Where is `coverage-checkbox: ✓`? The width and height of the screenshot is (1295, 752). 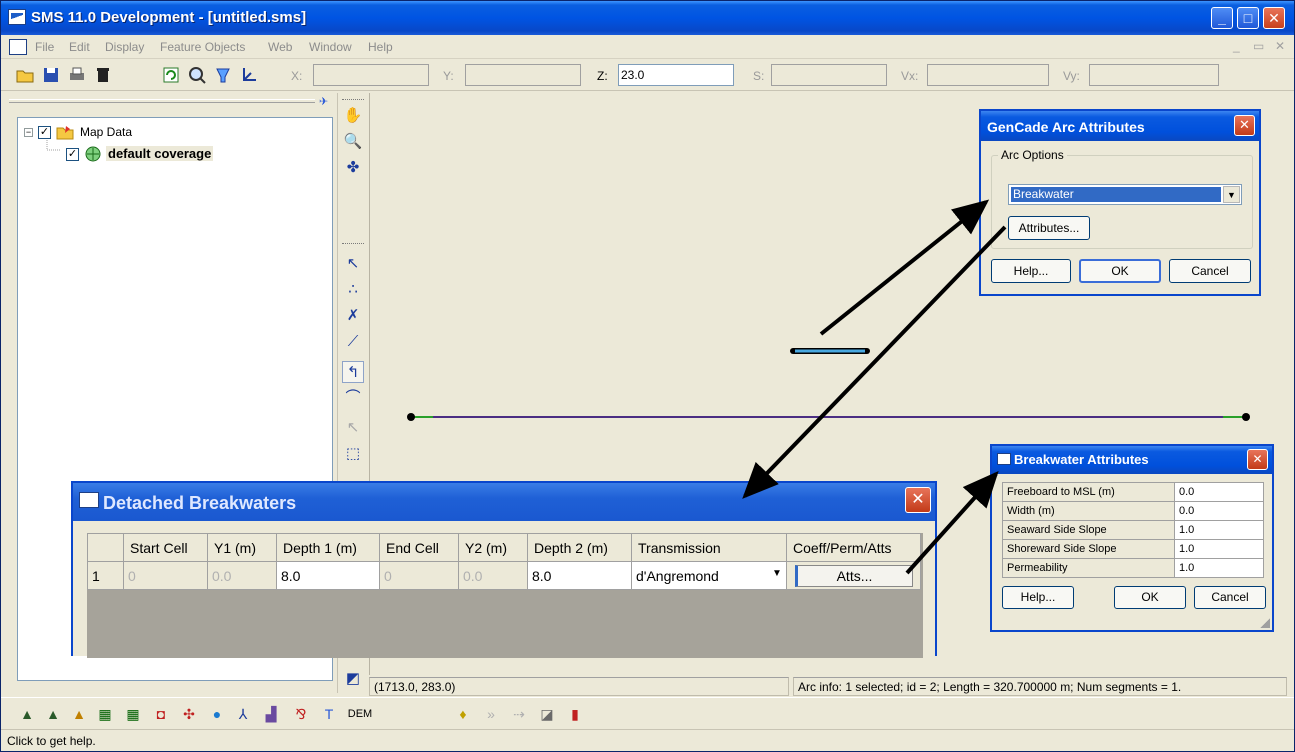 coverage-checkbox: ✓ is located at coordinates (72, 154).